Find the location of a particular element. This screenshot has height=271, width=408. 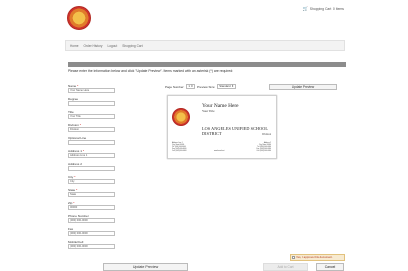

main-nav: Home Order History Logout Shopping Cart is located at coordinates (205, 45).